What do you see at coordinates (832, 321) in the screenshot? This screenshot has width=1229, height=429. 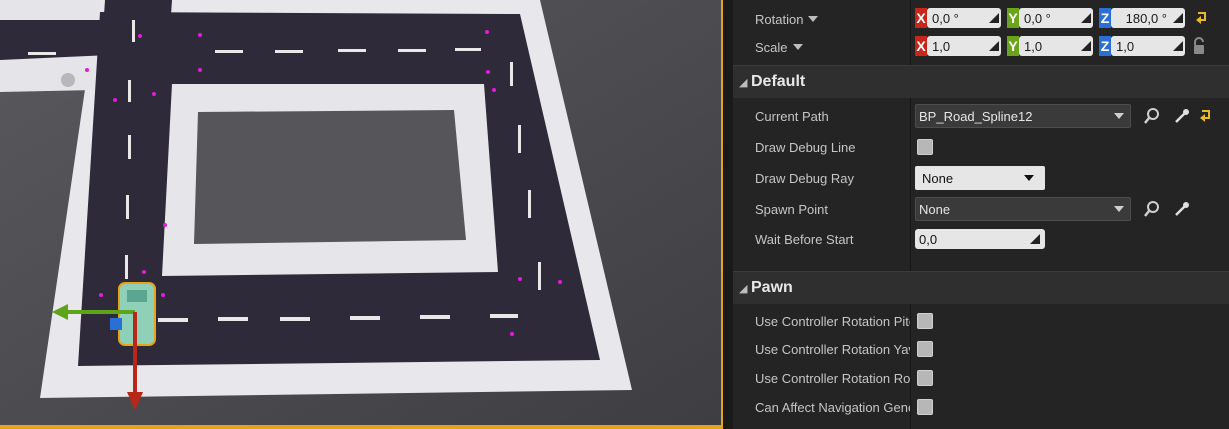 I see `use-controller-rotation-pitch-label: Use Controller Rotation Pitc` at bounding box center [832, 321].